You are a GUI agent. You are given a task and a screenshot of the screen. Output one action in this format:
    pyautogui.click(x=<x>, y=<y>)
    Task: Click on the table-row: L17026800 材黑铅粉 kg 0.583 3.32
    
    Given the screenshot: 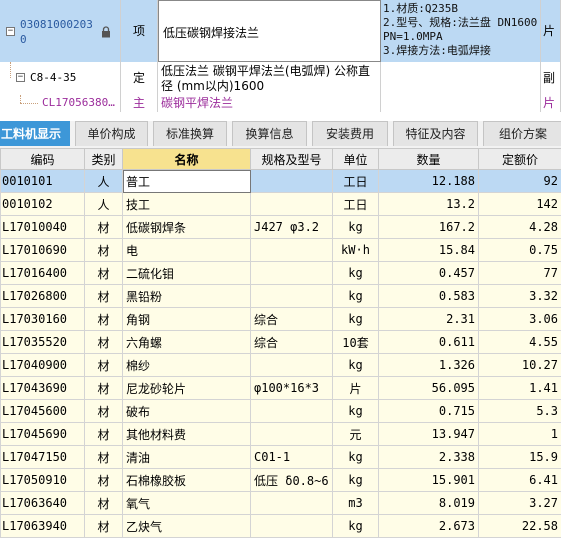 What is the action you would take?
    pyautogui.click(x=280, y=296)
    